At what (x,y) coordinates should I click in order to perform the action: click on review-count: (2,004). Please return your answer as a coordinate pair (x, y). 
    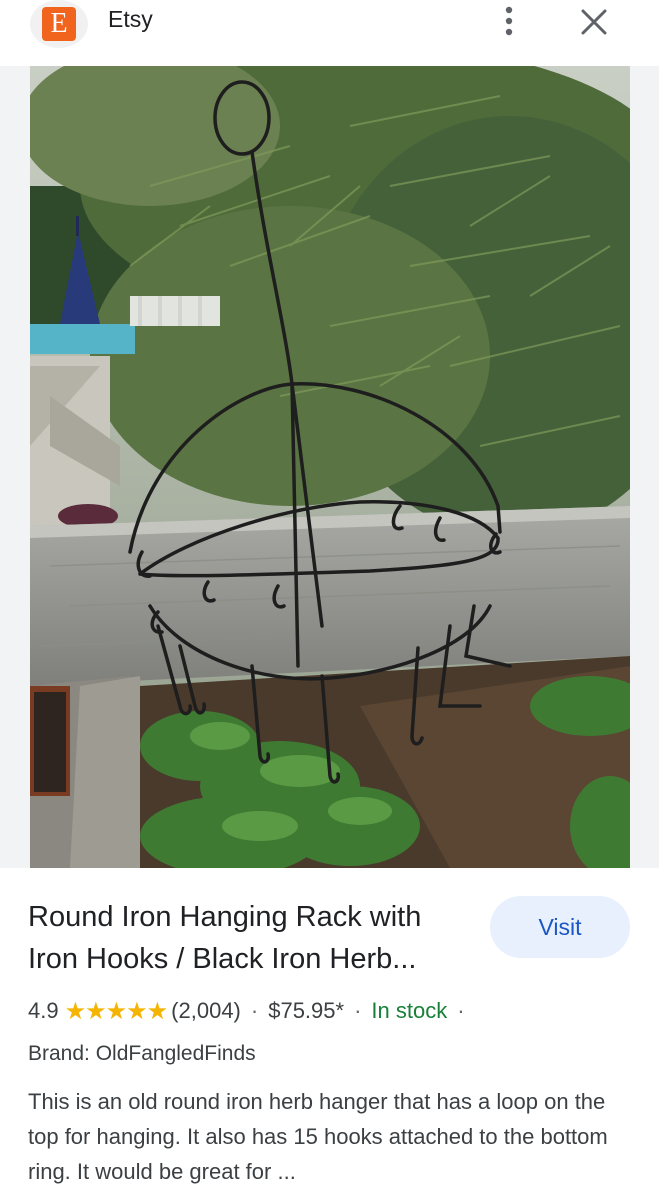
    Looking at the image, I should click on (206, 1010).